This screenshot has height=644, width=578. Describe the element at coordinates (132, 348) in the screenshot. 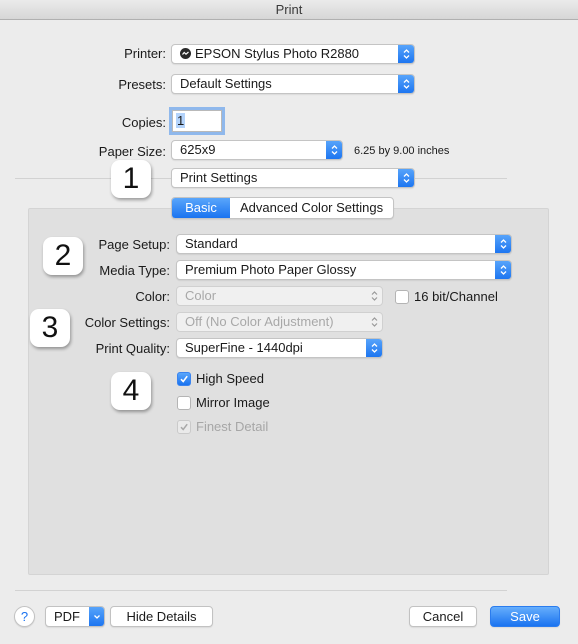

I see `print-quality-label: Print Quality:` at that location.